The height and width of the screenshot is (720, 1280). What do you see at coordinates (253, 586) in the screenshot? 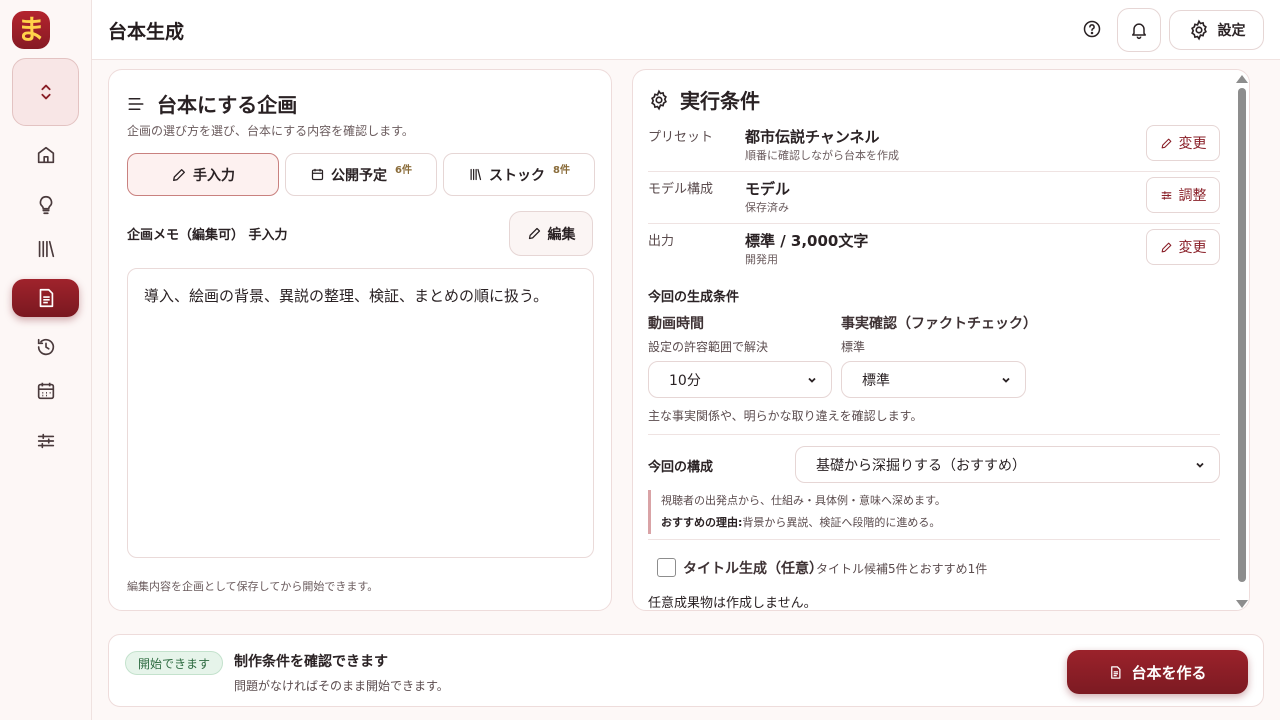
I see `plan-panel-footer: 編集内容を企画として保存してから開始できます。` at bounding box center [253, 586].